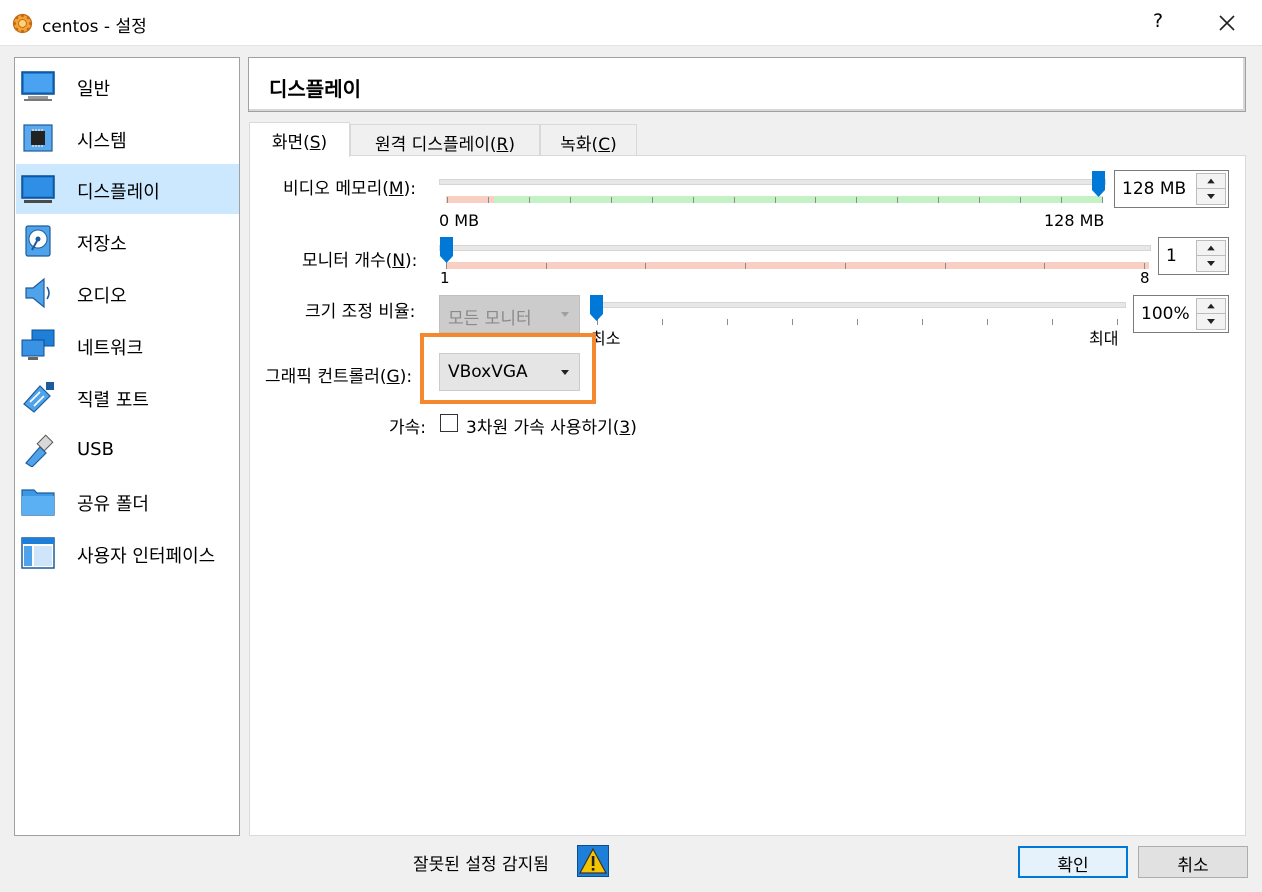  I want to click on monitor-icon, so click(38, 86).